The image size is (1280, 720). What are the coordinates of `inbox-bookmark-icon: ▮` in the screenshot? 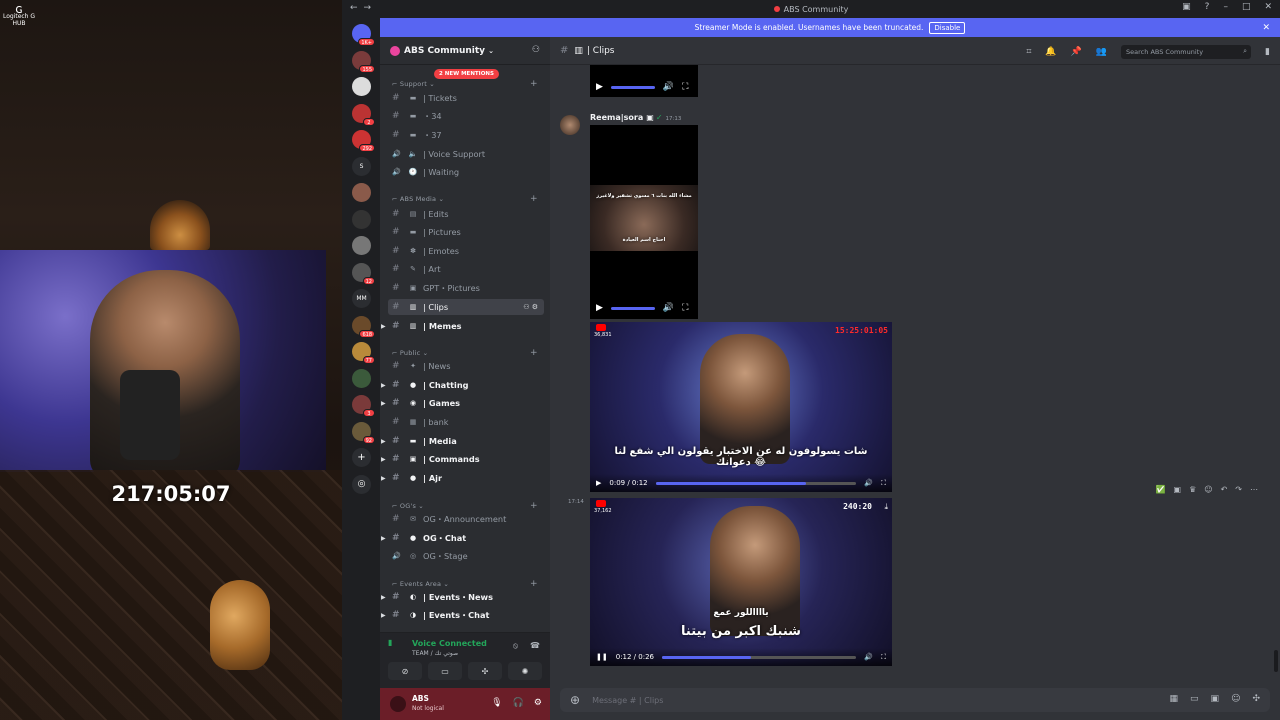 It's located at (1267, 52).